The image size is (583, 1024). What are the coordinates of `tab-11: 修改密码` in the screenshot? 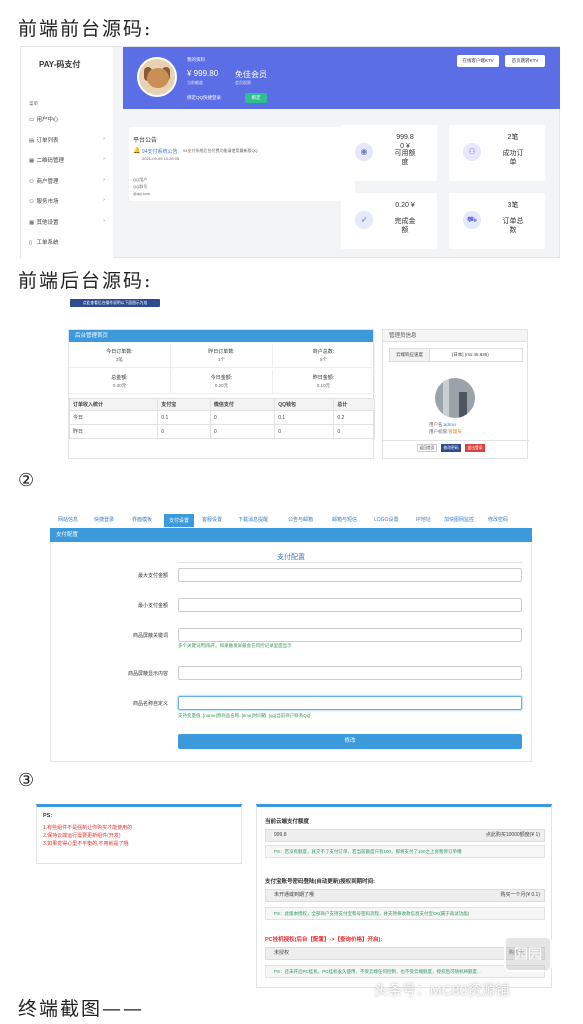 It's located at (498, 519).